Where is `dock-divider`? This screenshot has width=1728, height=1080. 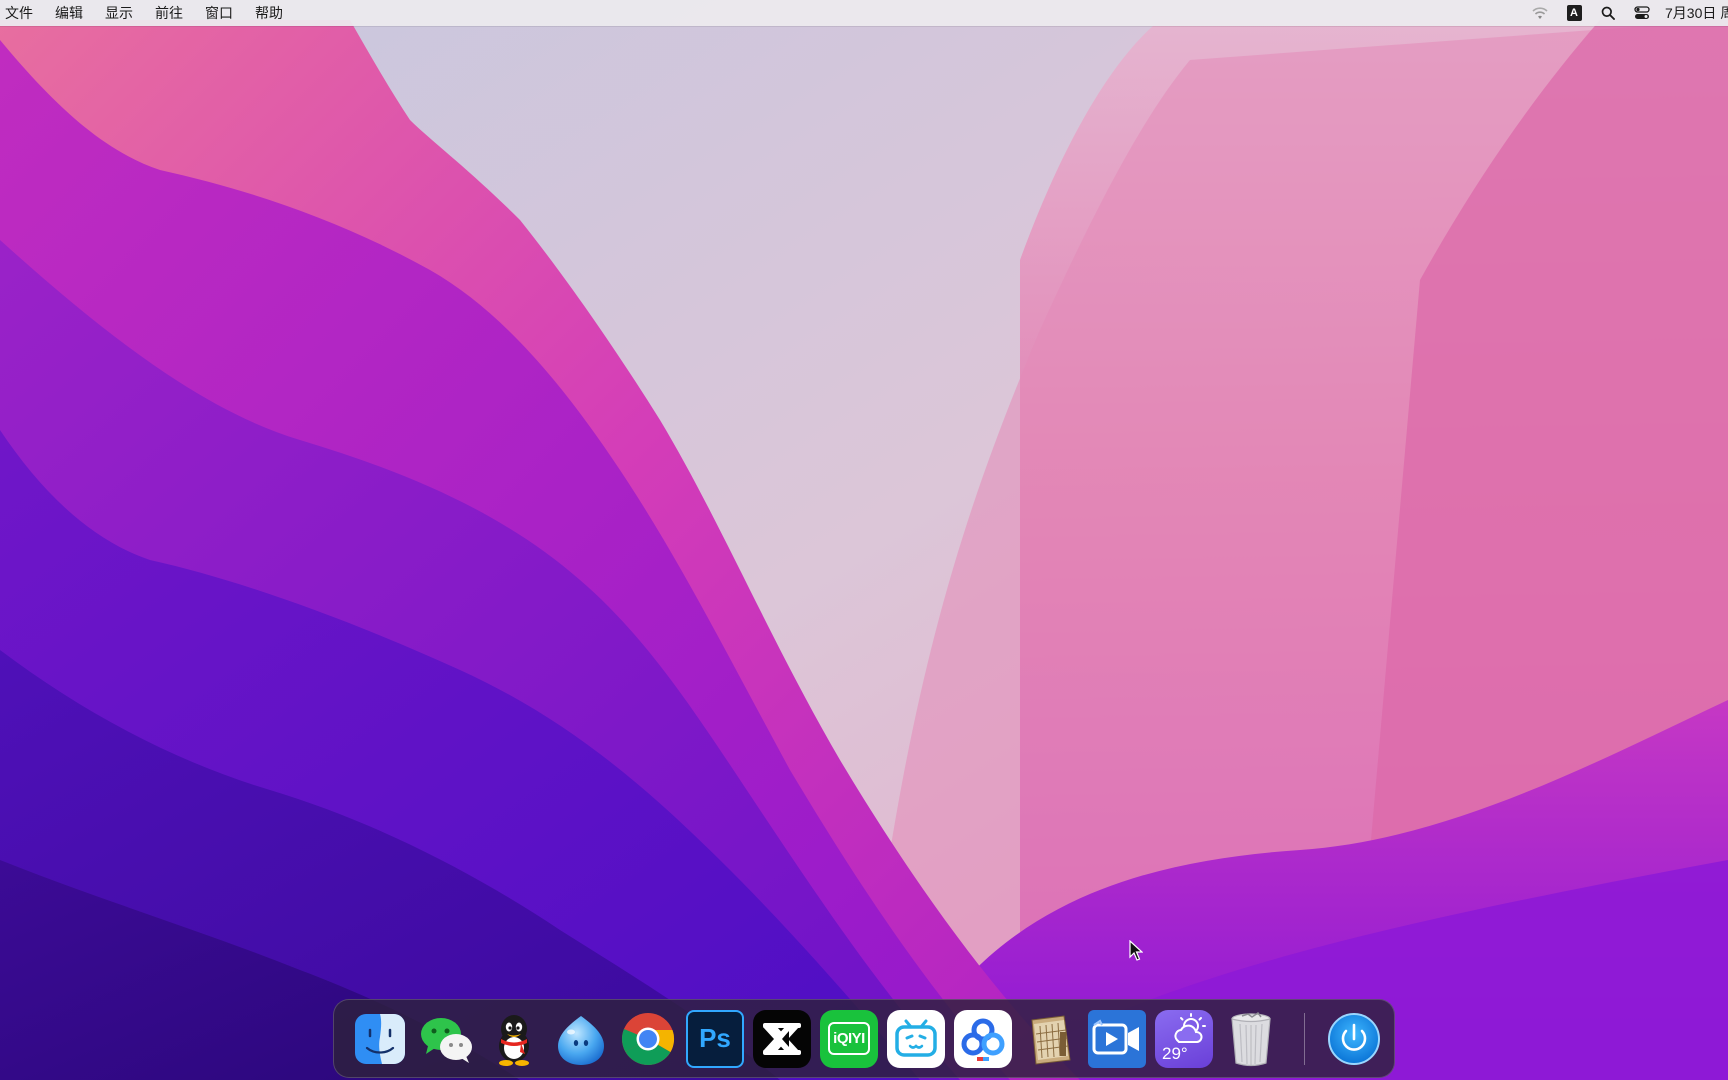 dock-divider is located at coordinates (1304, 1038).